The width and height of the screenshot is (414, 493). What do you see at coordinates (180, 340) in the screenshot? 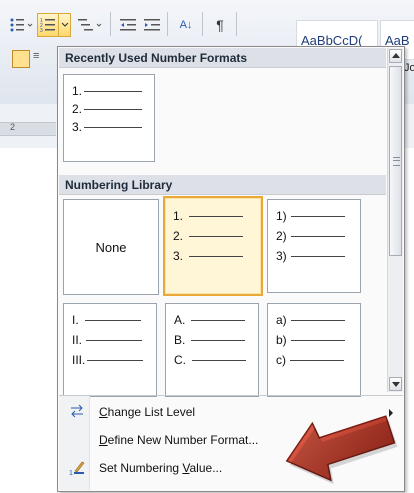
I see `list-number: B.` at bounding box center [180, 340].